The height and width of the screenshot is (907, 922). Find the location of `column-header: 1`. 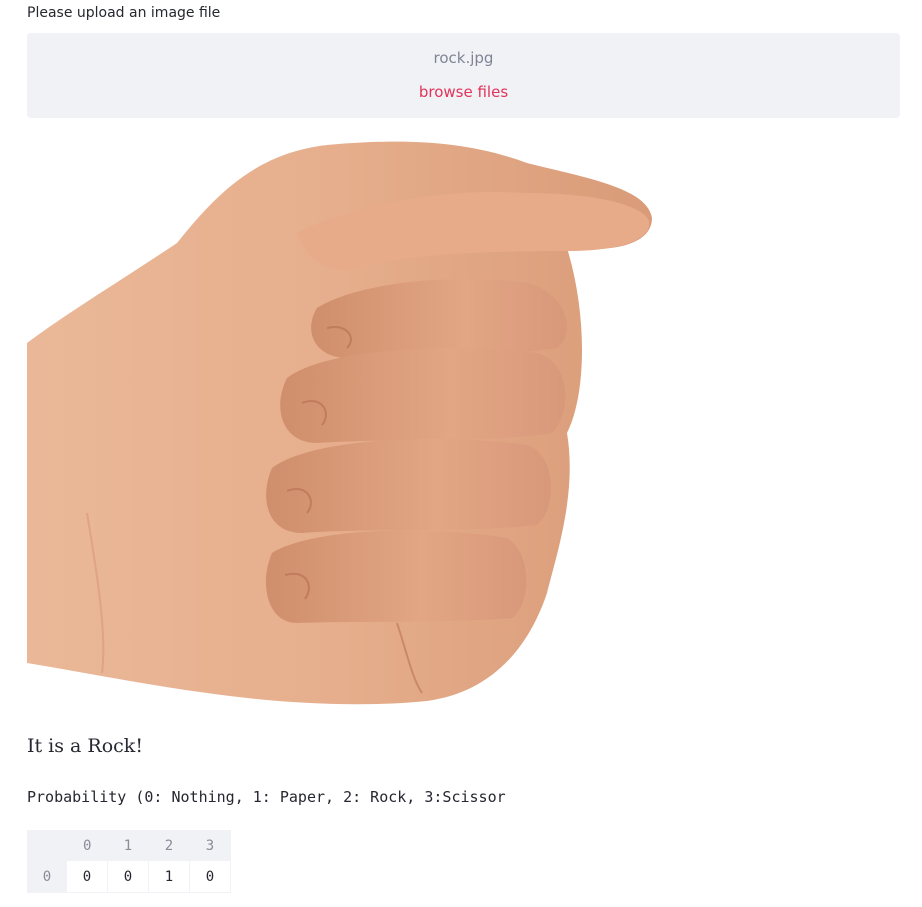

column-header: 1 is located at coordinates (128, 845).